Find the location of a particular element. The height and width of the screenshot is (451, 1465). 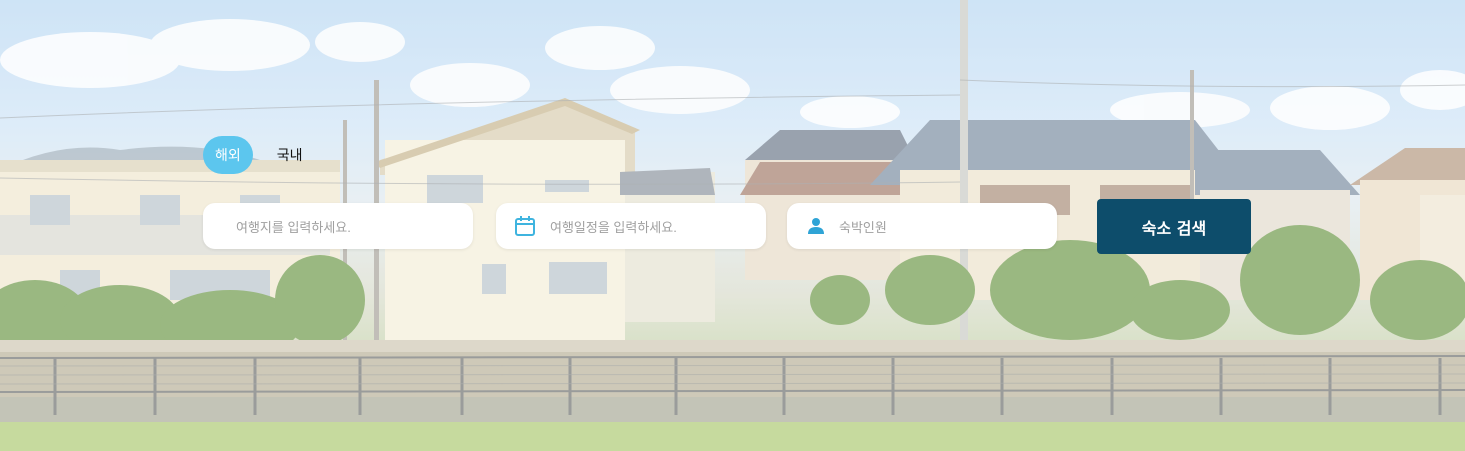

search-button: 숙소 검색 is located at coordinates (1174, 226).